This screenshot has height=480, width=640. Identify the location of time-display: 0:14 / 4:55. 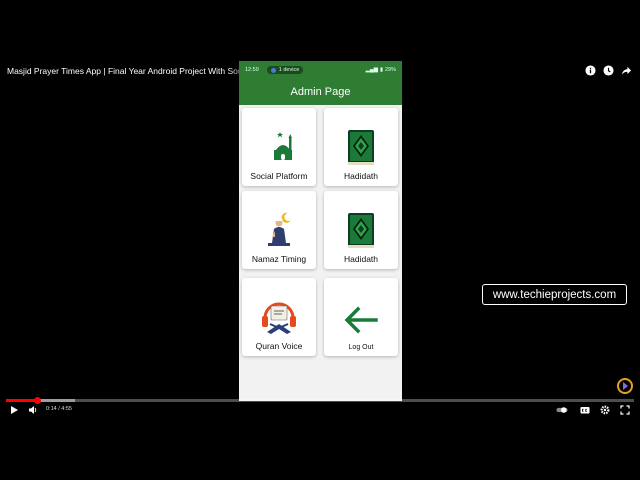
(59, 409).